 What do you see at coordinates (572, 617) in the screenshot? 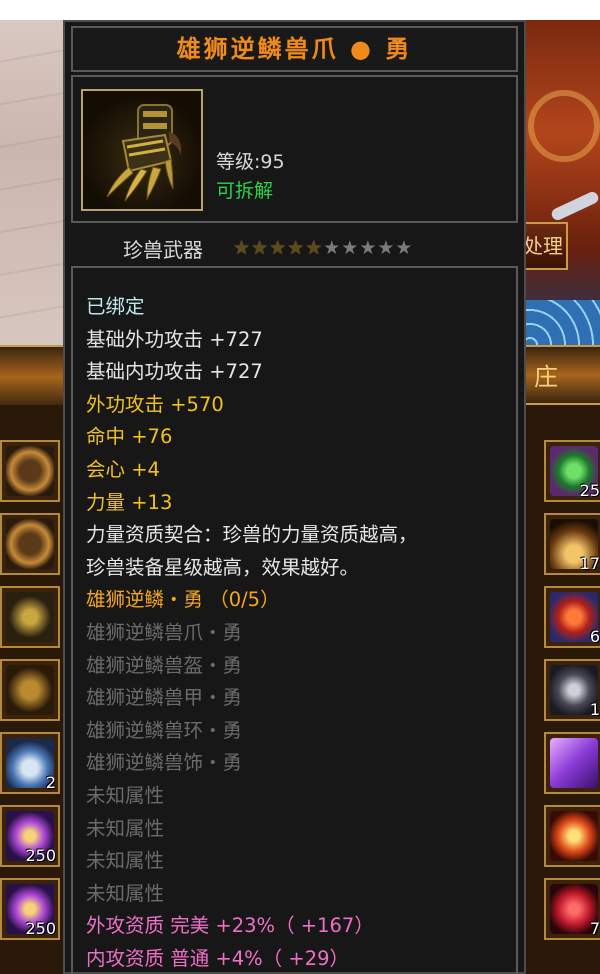
I see `inventory-slot: 6` at bounding box center [572, 617].